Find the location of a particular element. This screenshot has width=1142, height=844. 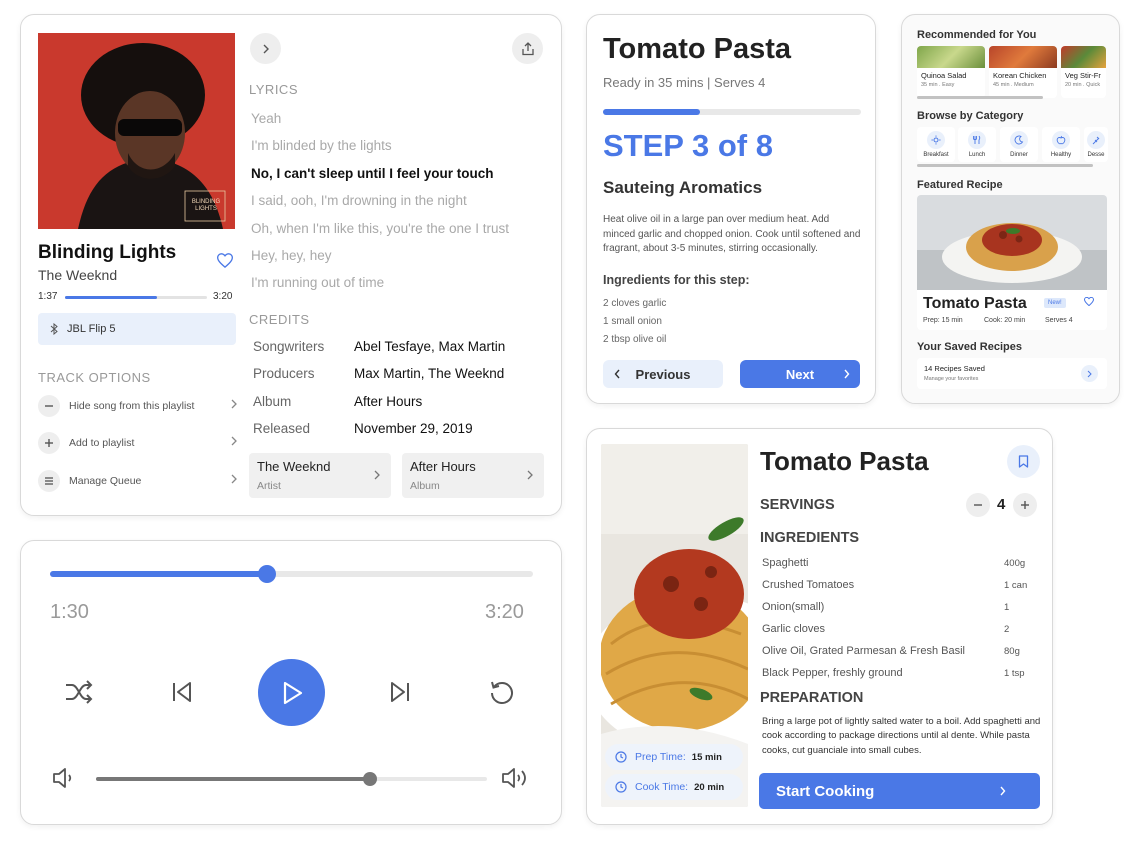

category-heading: Browse by Category is located at coordinates (970, 116).